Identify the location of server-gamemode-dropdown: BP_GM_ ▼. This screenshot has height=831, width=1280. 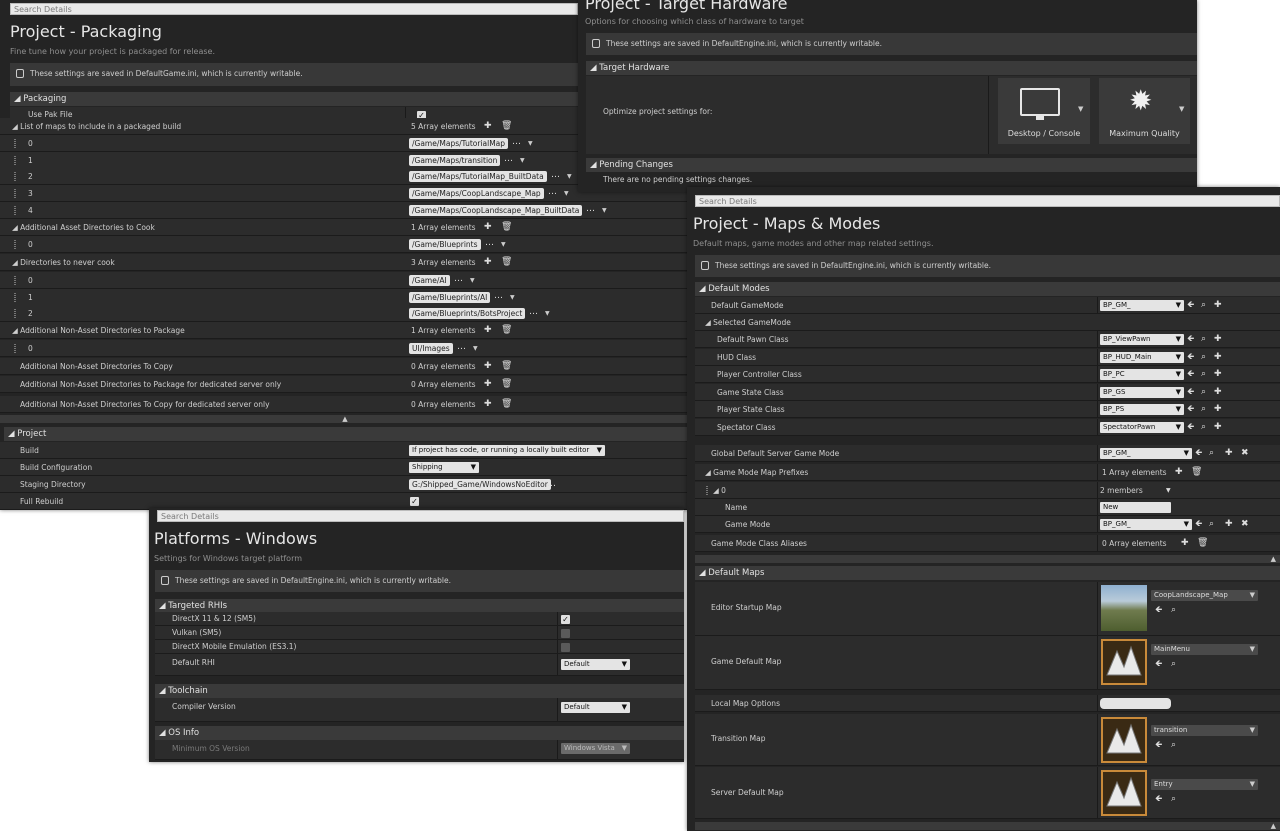
(1146, 453).